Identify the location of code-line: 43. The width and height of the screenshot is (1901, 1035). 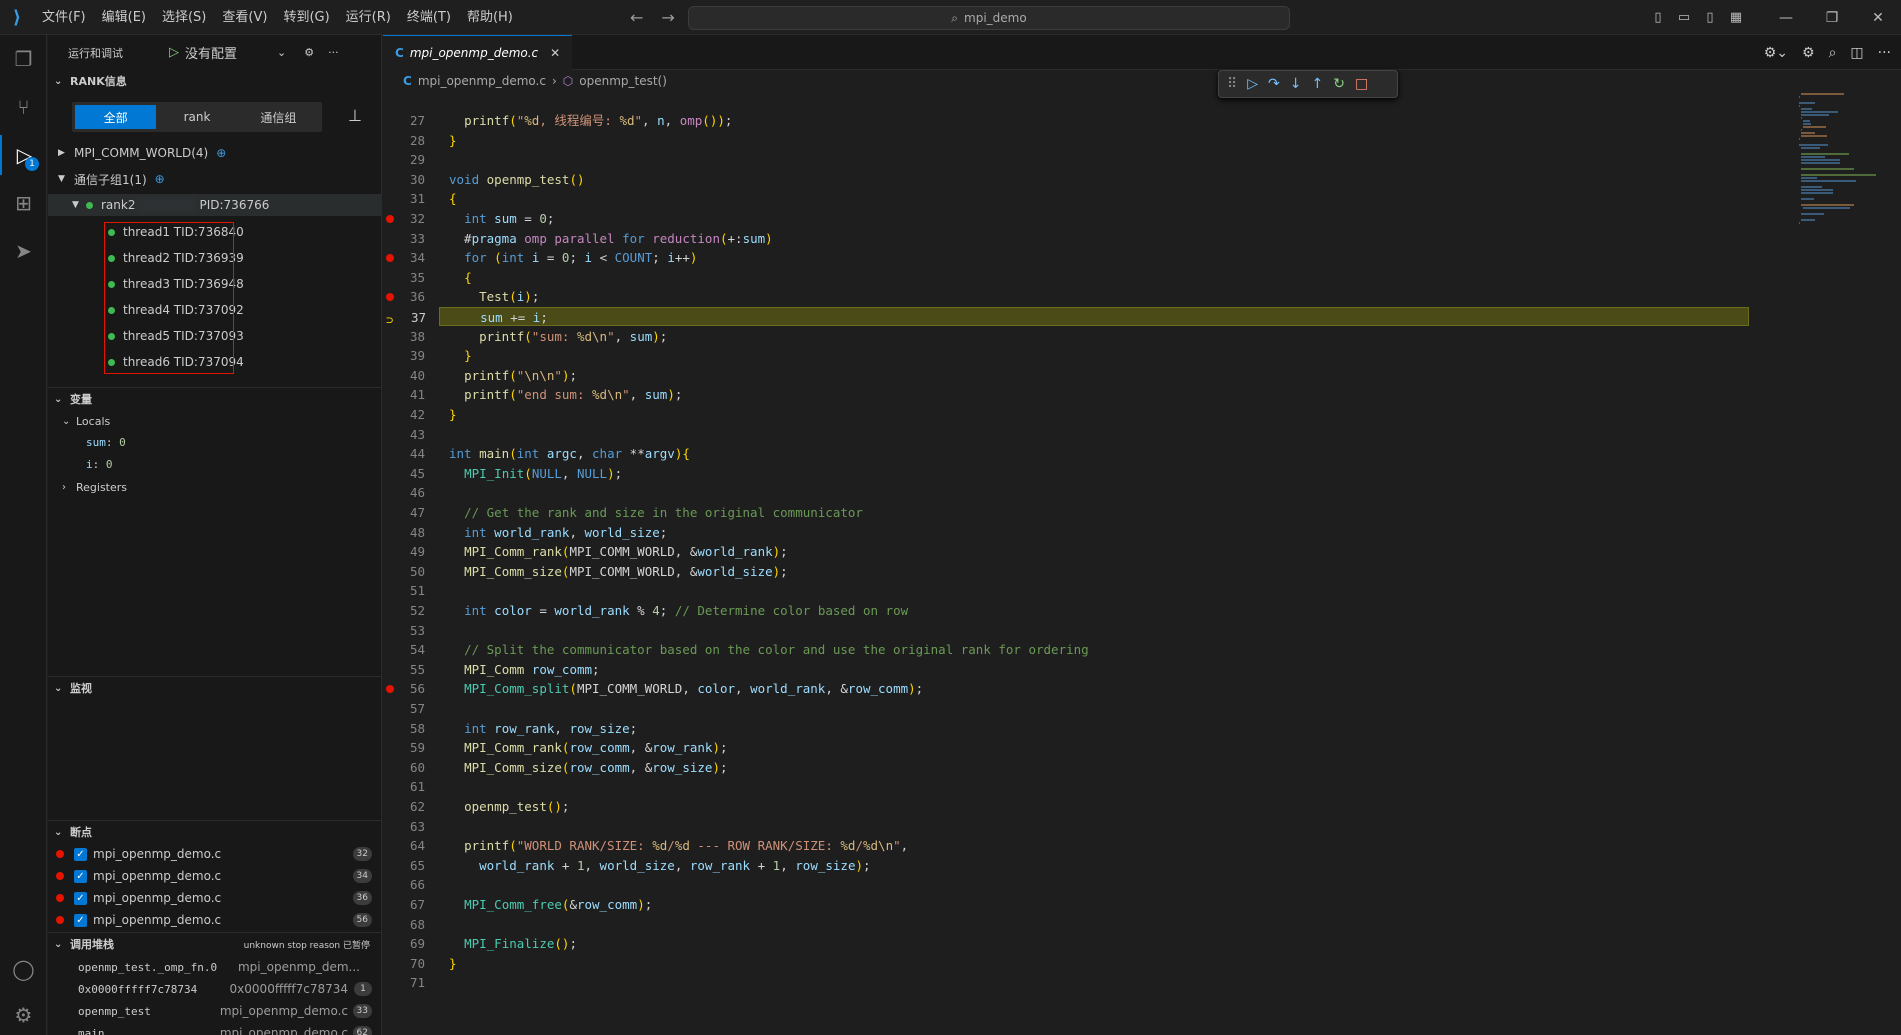
(1093, 434).